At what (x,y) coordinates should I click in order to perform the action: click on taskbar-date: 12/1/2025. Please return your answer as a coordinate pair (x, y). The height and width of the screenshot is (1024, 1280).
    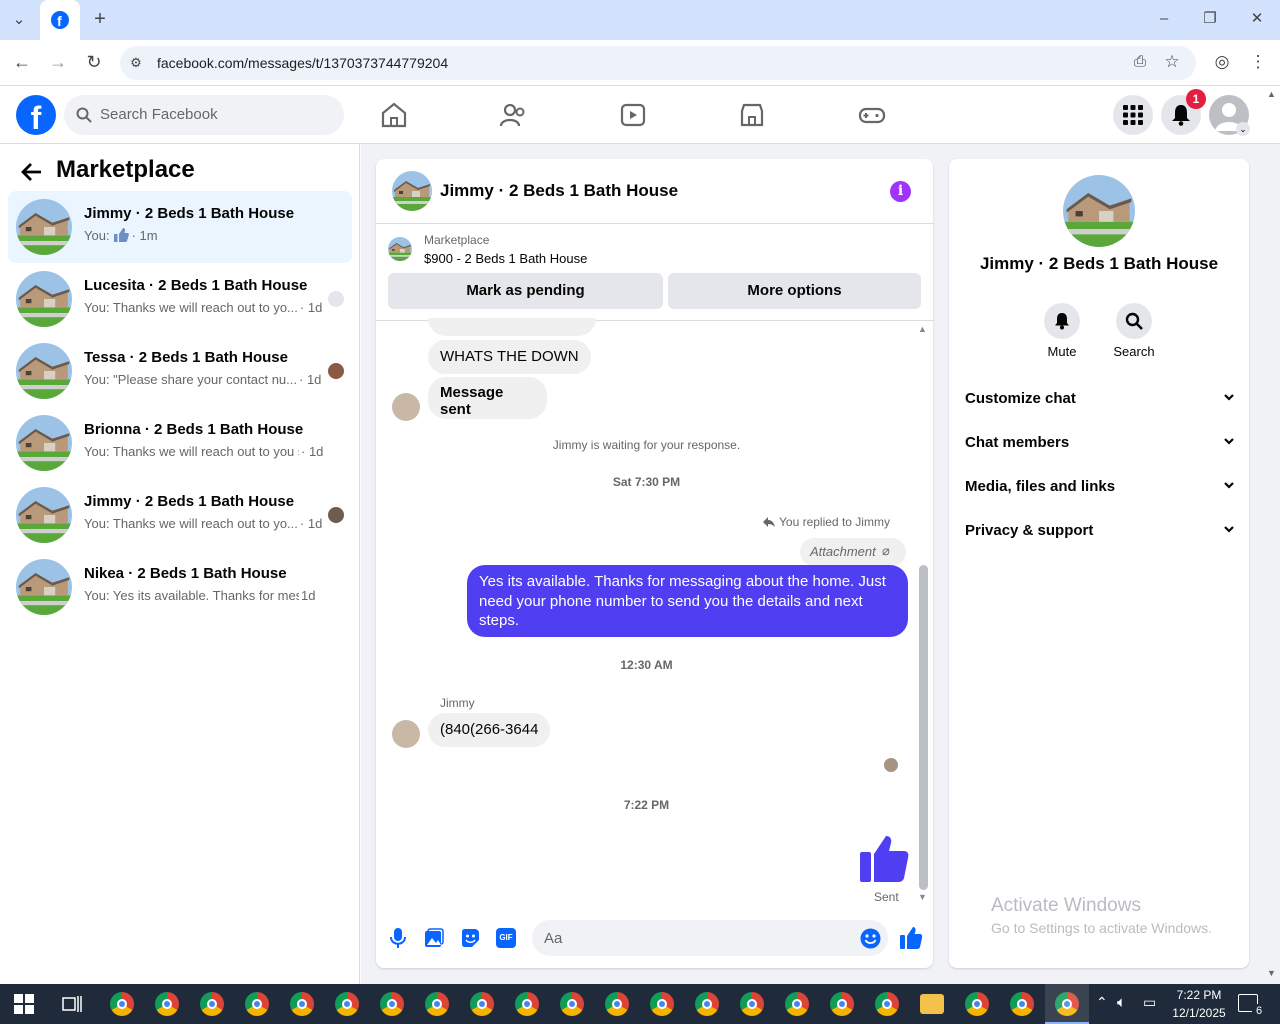
    Looking at the image, I should click on (1199, 1013).